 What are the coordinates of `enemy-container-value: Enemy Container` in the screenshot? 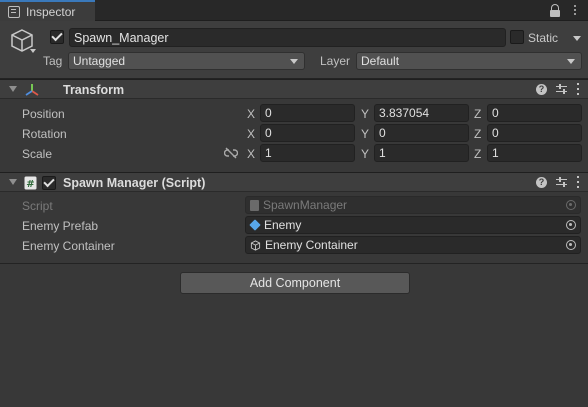 It's located at (311, 245).